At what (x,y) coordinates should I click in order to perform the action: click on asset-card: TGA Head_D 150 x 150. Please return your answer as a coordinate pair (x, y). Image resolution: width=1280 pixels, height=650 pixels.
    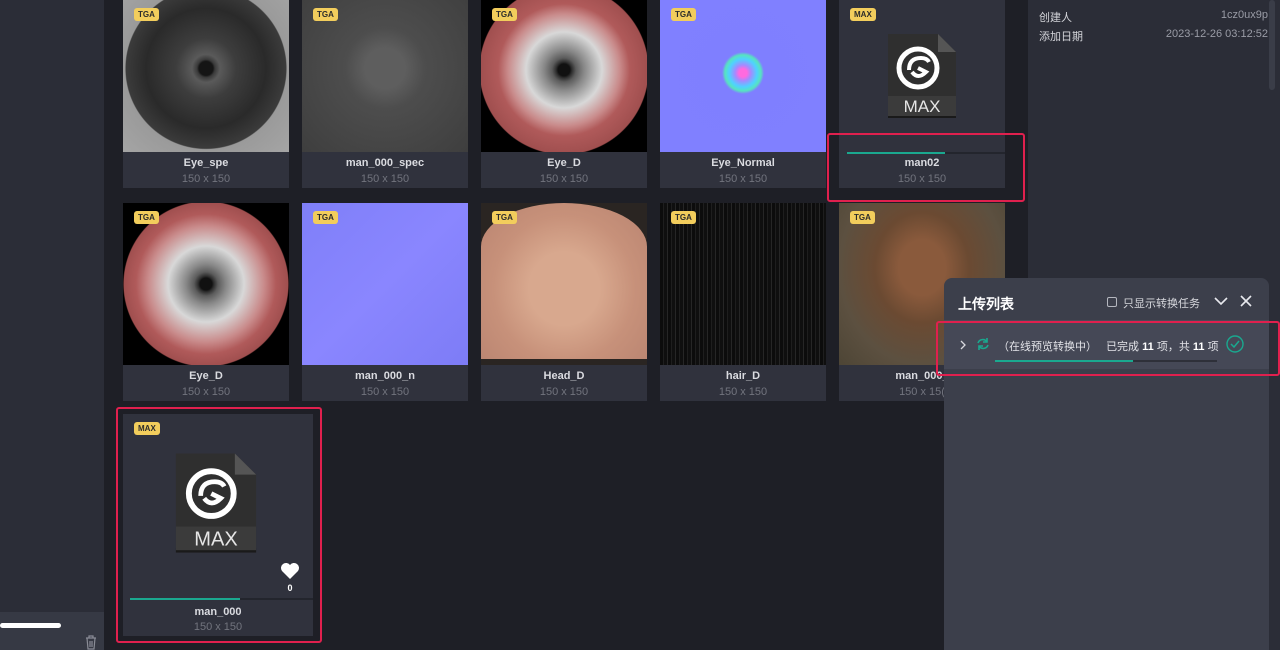
    Looking at the image, I should click on (564, 302).